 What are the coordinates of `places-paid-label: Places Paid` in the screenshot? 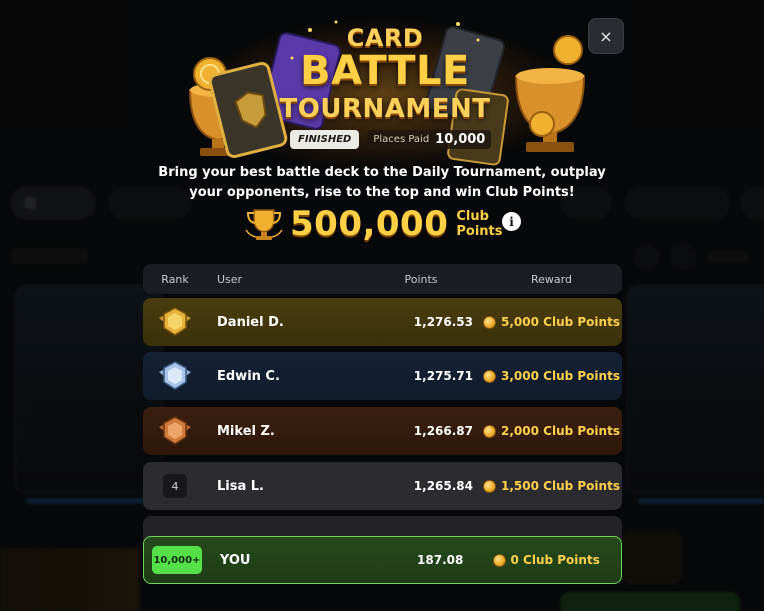 It's located at (401, 139).